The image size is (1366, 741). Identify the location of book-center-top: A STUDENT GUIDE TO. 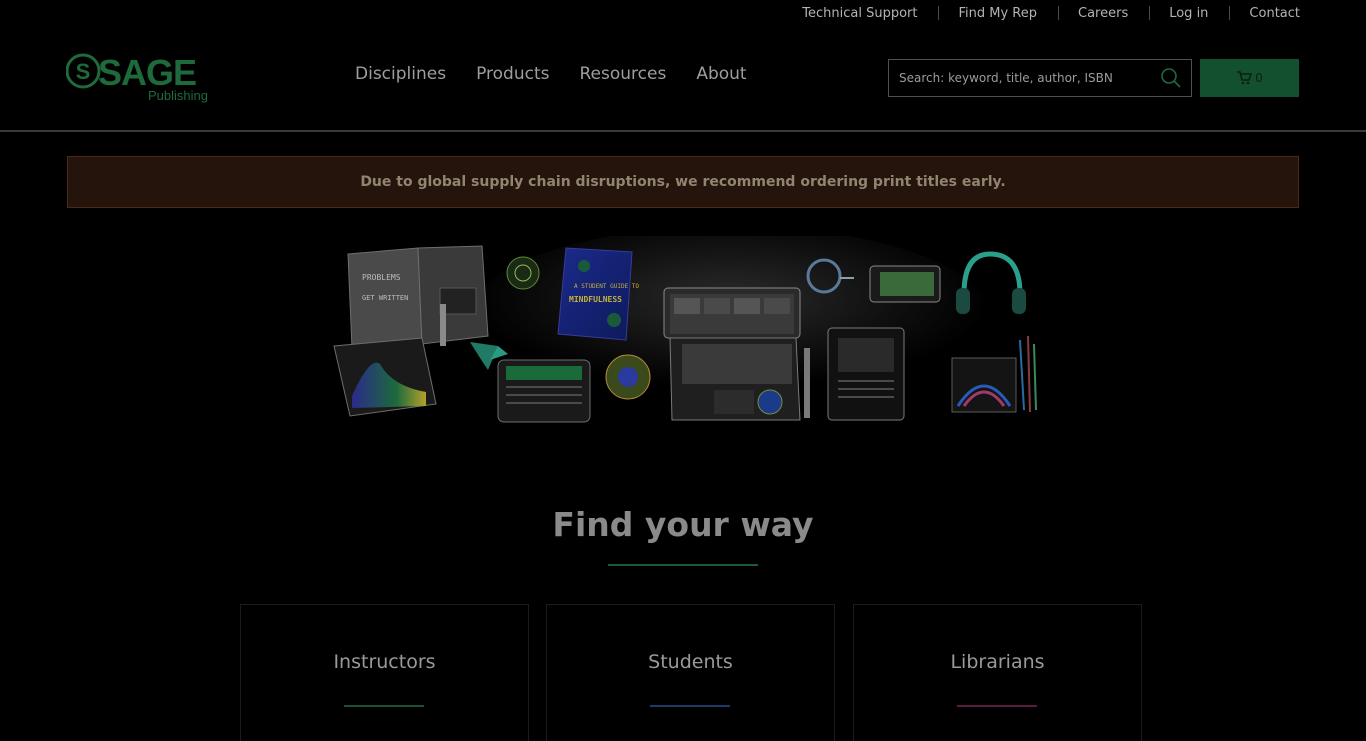
(606, 286).